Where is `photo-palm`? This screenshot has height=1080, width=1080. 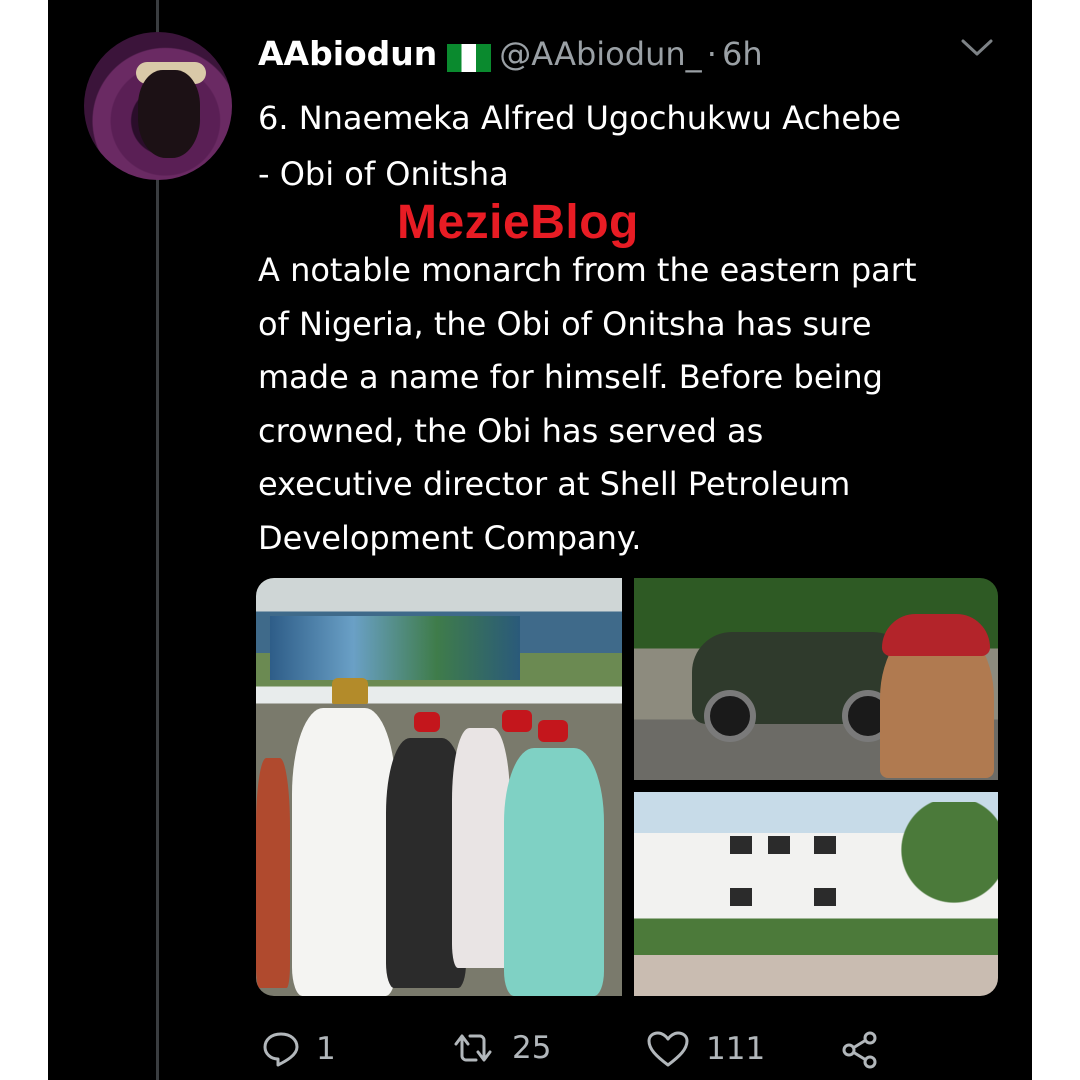
photo-palm is located at coordinates (943, 882).